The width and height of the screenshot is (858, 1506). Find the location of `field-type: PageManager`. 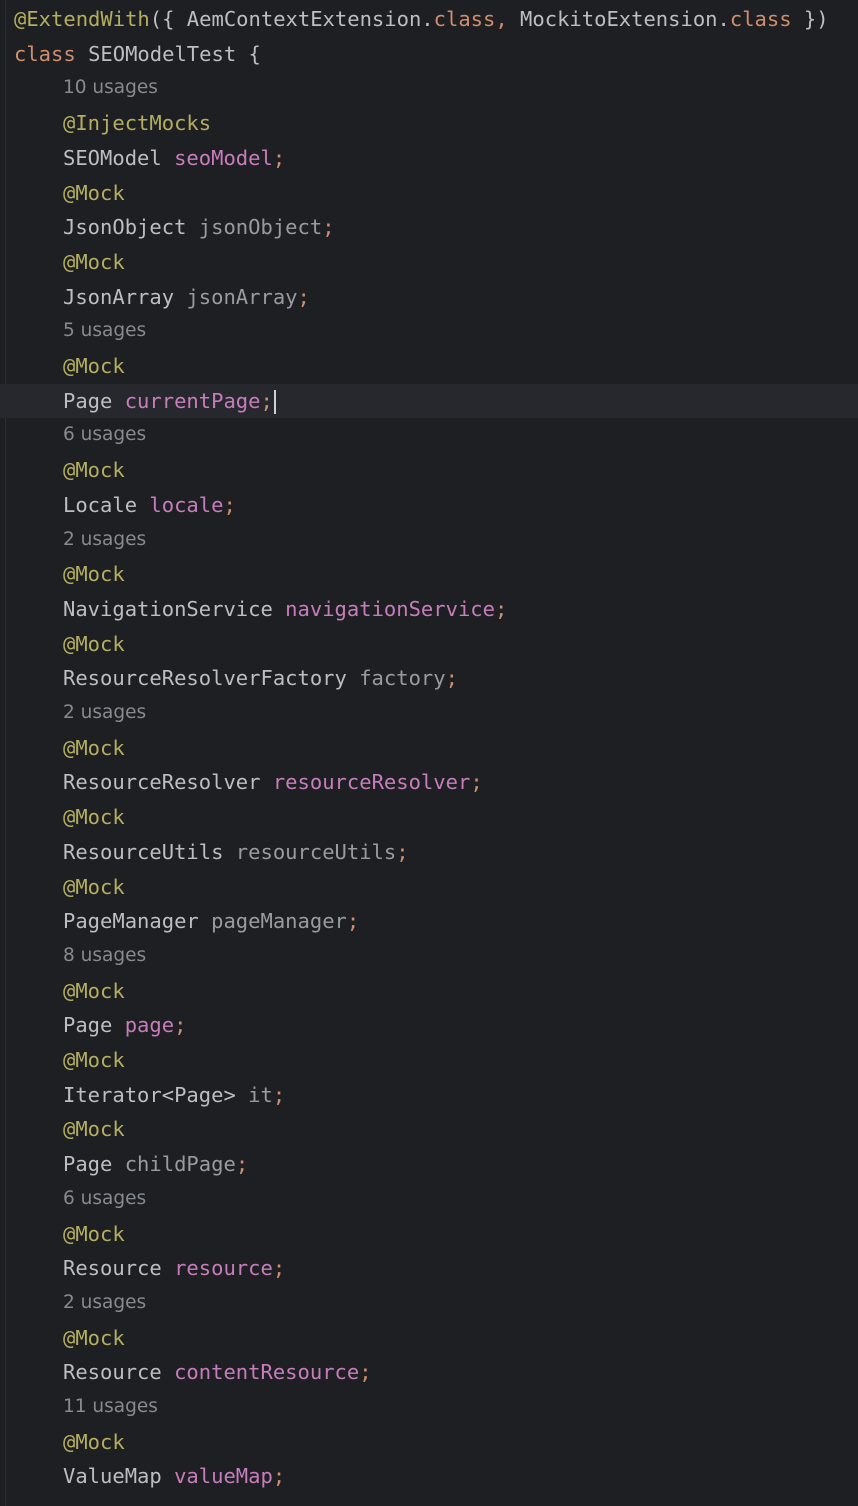

field-type: PageManager is located at coordinates (131, 921).